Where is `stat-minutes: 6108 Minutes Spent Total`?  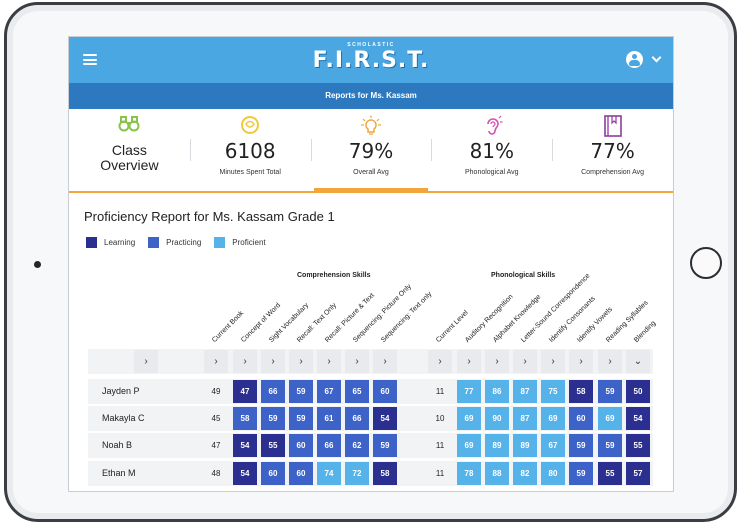 stat-minutes: 6108 Minutes Spent Total is located at coordinates (250, 150).